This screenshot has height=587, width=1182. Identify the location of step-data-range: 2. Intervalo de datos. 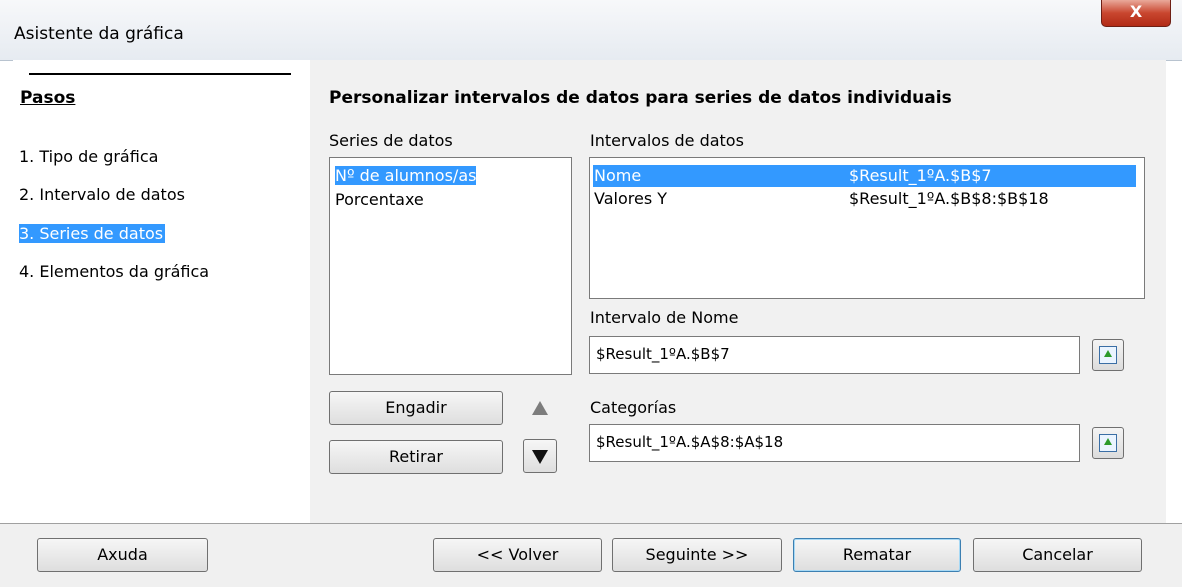
(102, 194).